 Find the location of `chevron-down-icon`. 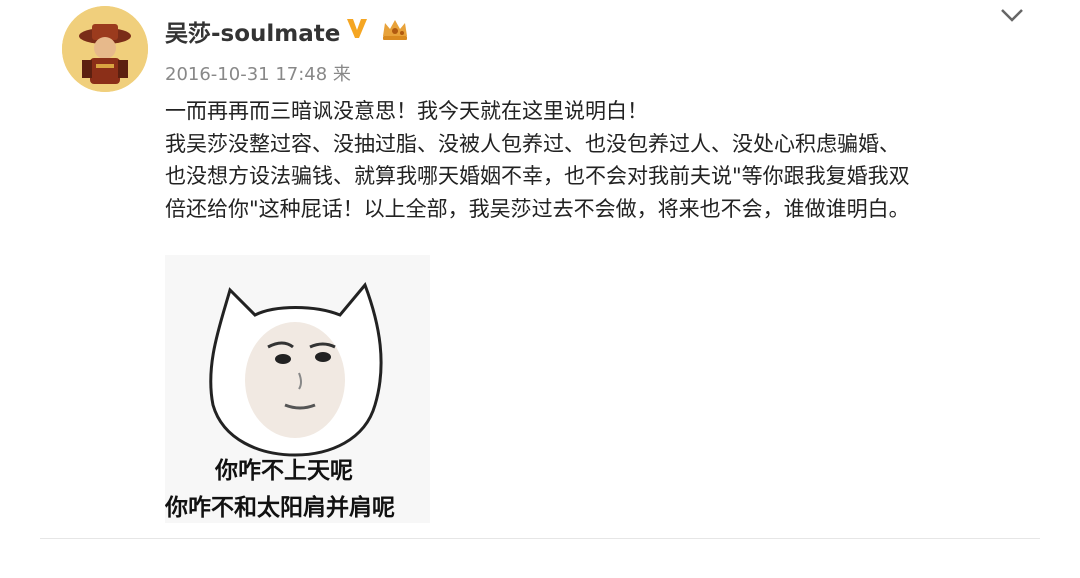

chevron-down-icon is located at coordinates (1012, 15).